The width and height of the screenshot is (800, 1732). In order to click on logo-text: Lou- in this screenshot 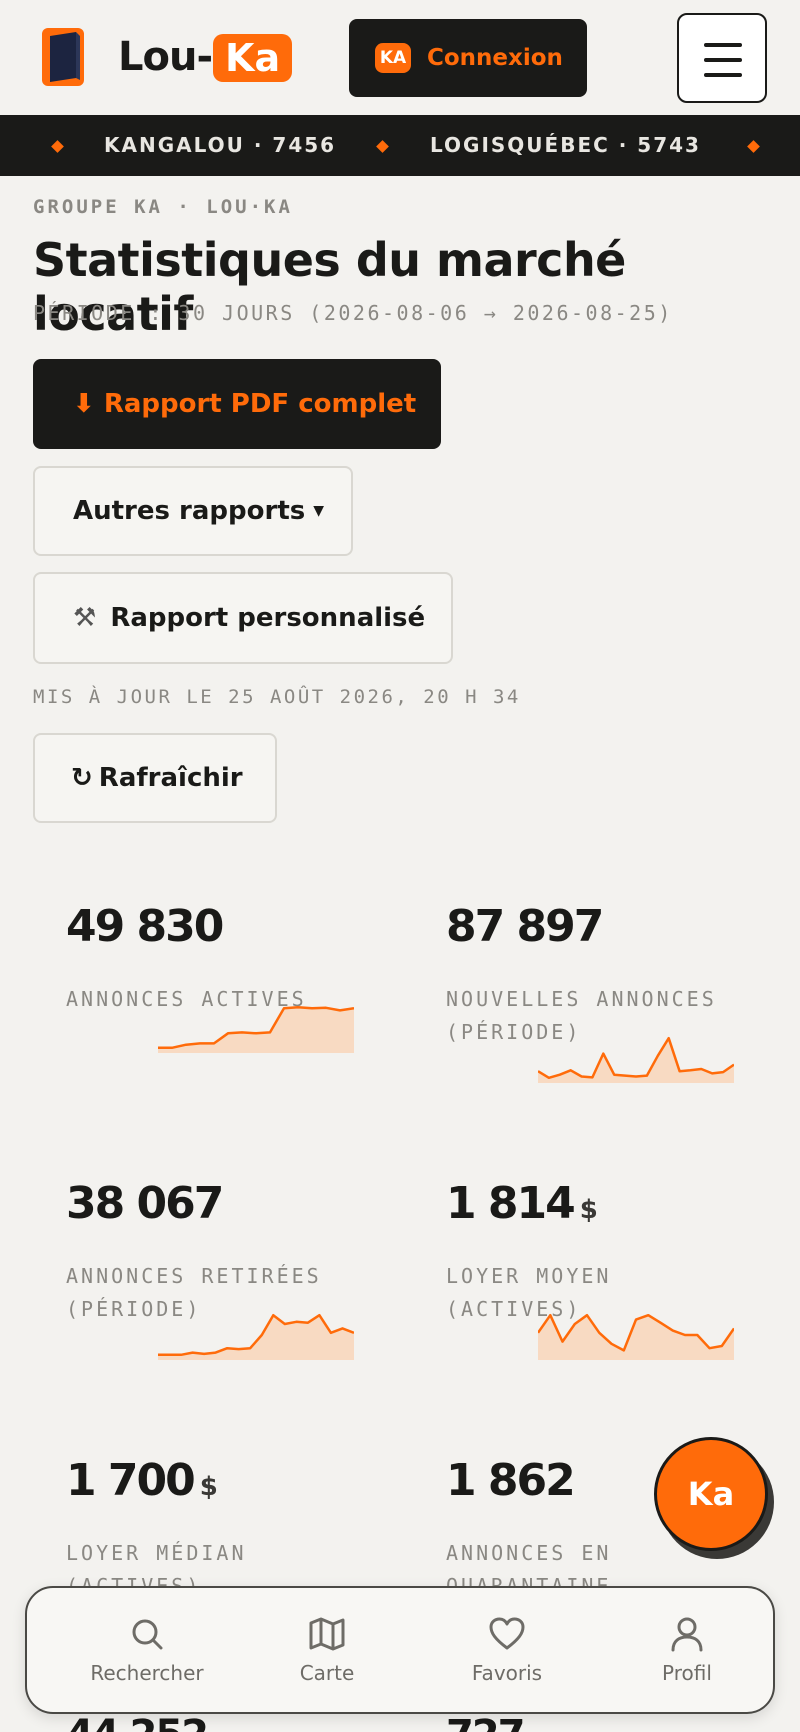, I will do `click(165, 57)`.